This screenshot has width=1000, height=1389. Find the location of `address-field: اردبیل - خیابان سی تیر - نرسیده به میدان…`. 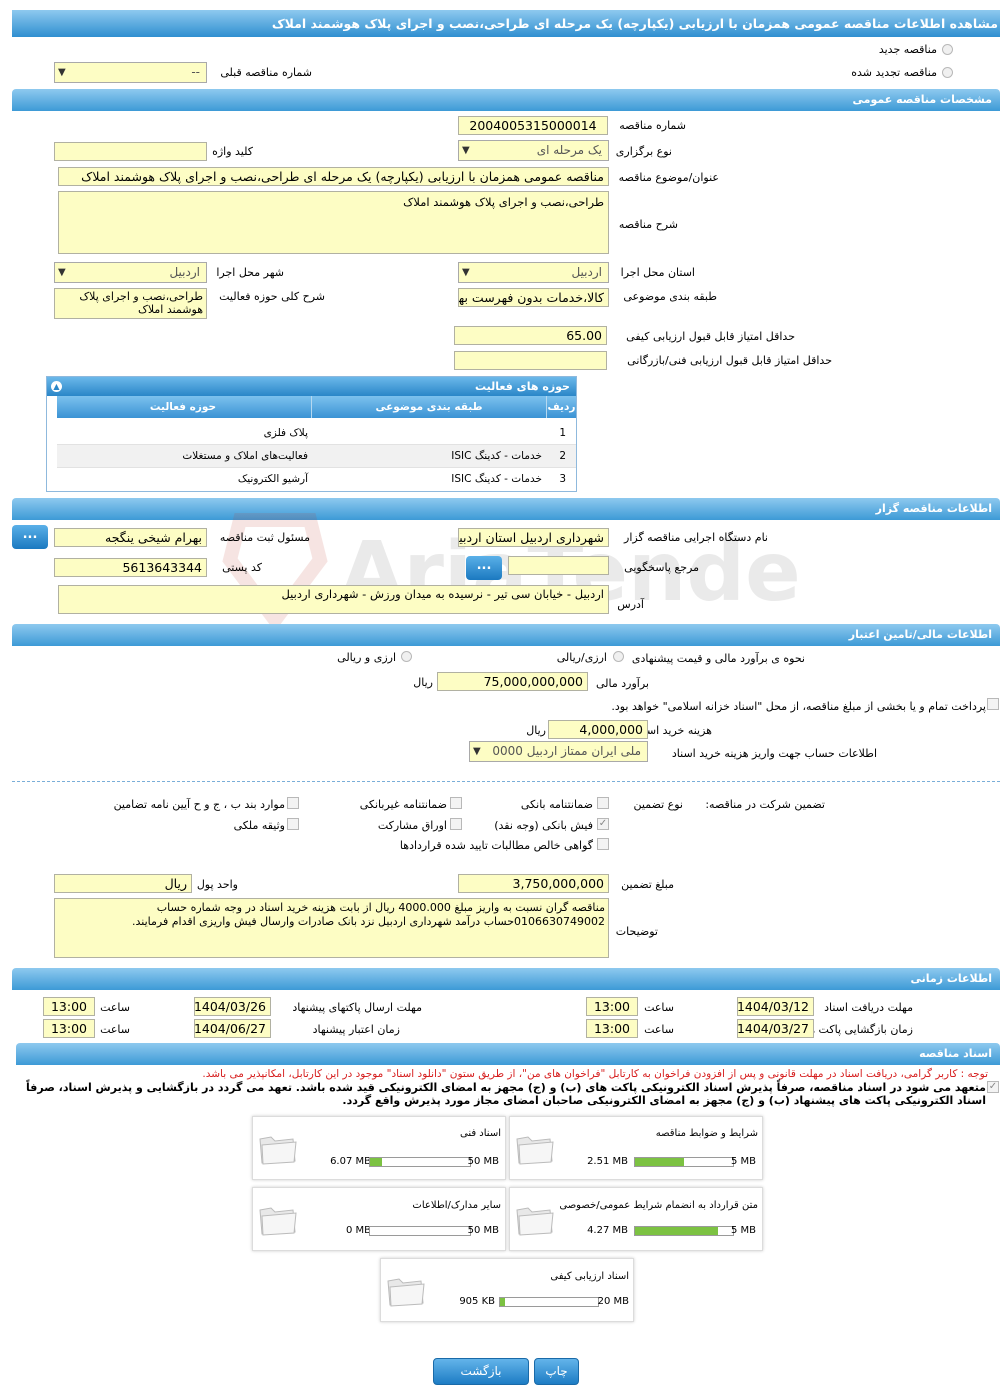

address-field: اردبیل - خیابان سی تیر - نرسیده به میدان… is located at coordinates (333, 599).